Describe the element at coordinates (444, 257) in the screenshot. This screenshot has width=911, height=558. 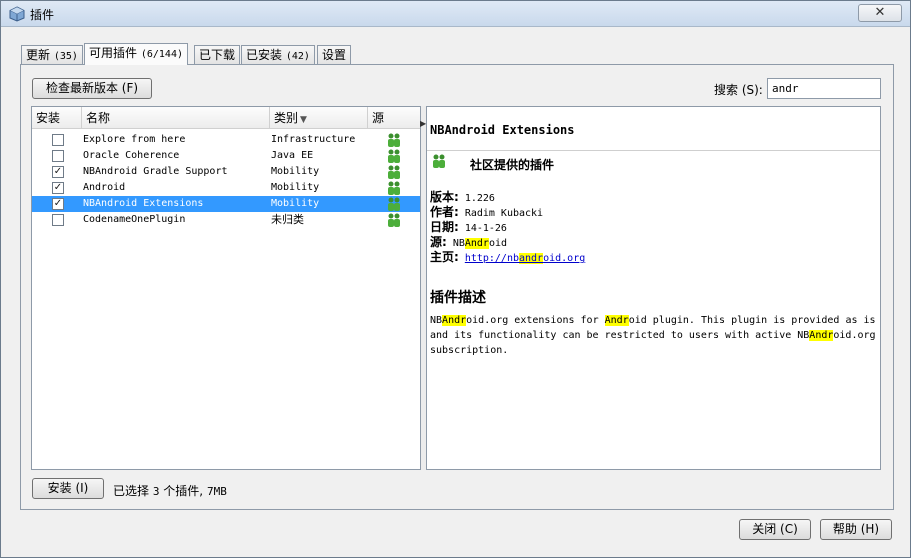
I see `homepage-label: 主页:` at that location.